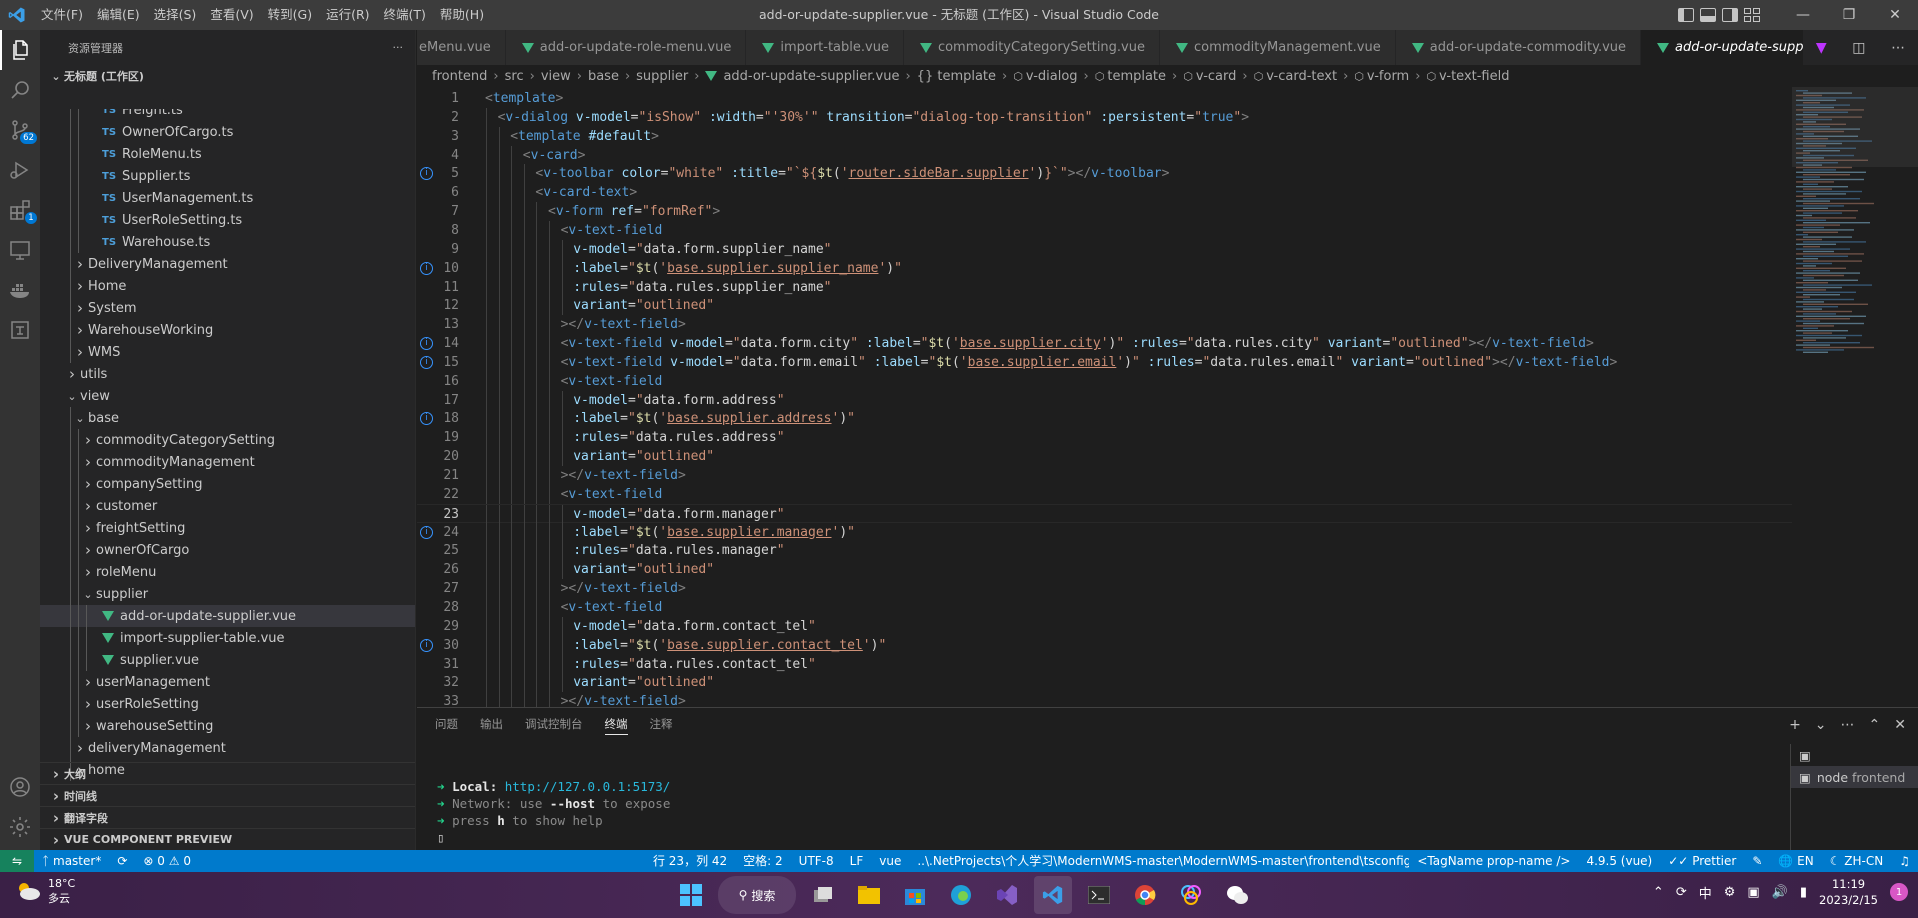 Image resolution: width=1918 pixels, height=918 pixels. Describe the element at coordinates (20, 290) in the screenshot. I see `docker-icon` at that location.